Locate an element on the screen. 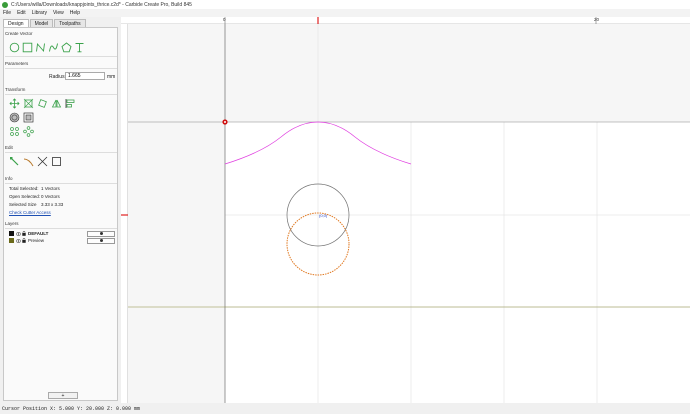 The image size is (690, 414). layer-name: Preview is located at coordinates (36, 240).